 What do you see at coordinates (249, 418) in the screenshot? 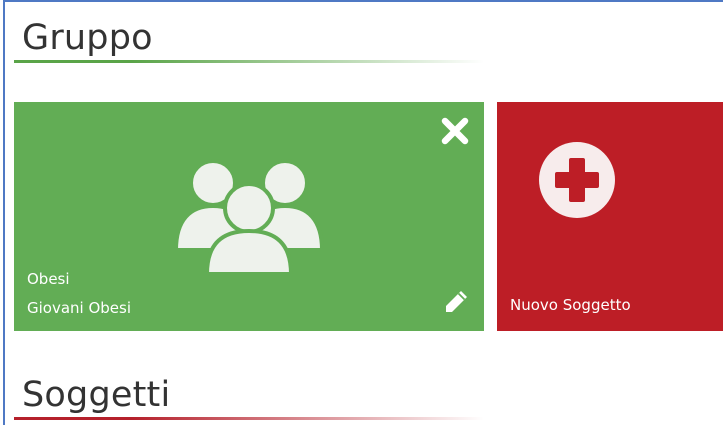
I see `subjects-title-underline` at bounding box center [249, 418].